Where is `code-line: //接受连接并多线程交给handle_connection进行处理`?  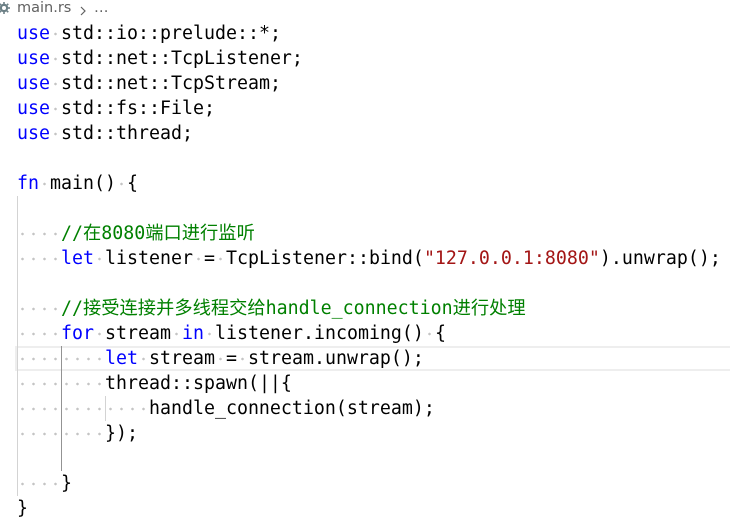 code-line: //接受连接并多线程交给handle_connection进行处理 is located at coordinates (369, 308).